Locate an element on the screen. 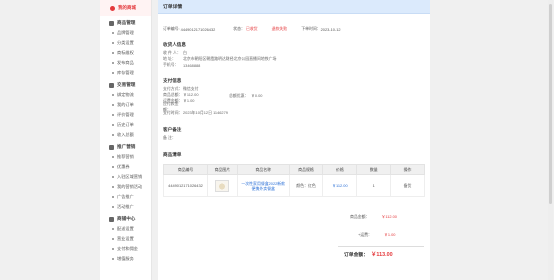 The height and width of the screenshot is (280, 554). sidebar-group: 商品管理品牌管理分类设置 商标维权发布商品库存管理 is located at coordinates (125, 48).